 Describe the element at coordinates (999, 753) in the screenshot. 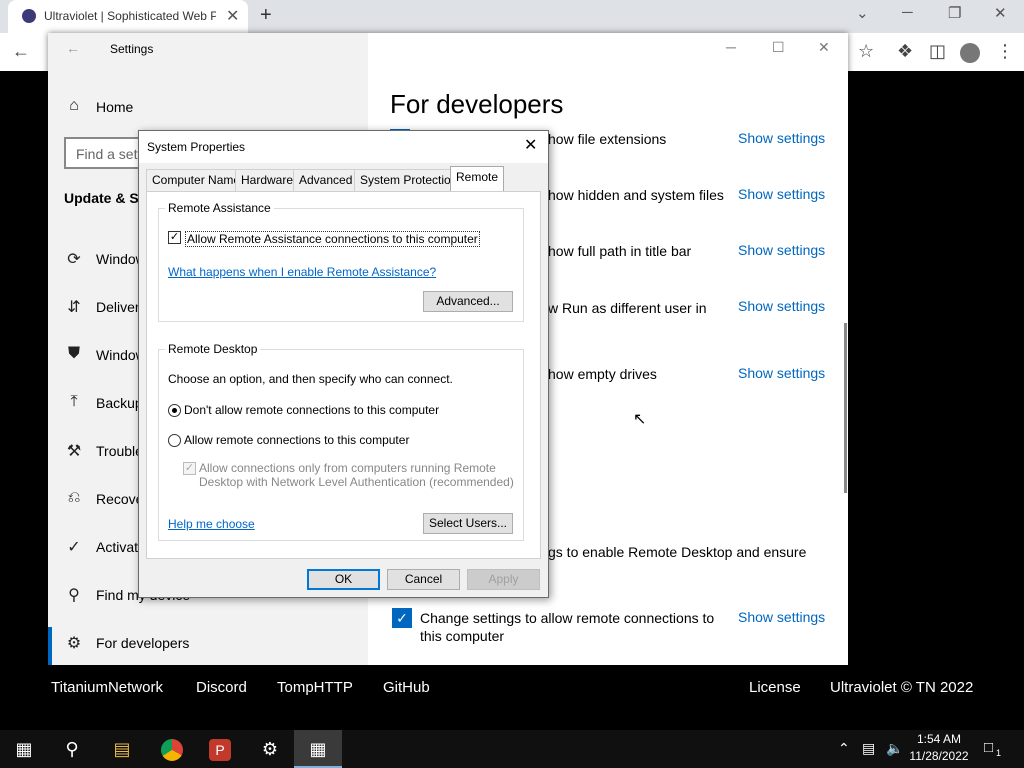

I see `notification-count: 1` at that location.